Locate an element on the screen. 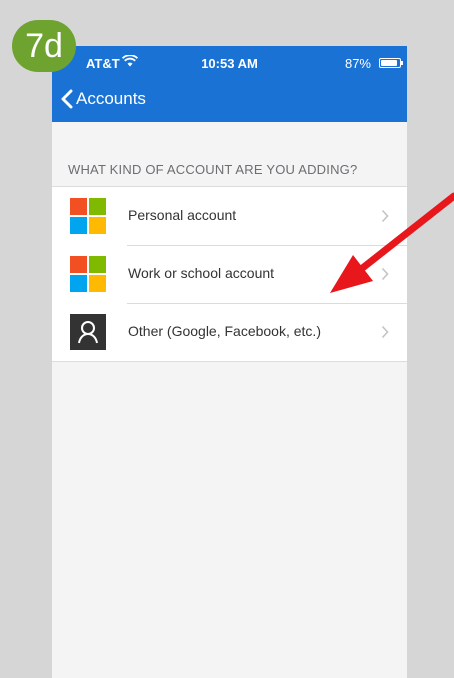 The image size is (454, 678). step-badge: 7d is located at coordinates (44, 46).